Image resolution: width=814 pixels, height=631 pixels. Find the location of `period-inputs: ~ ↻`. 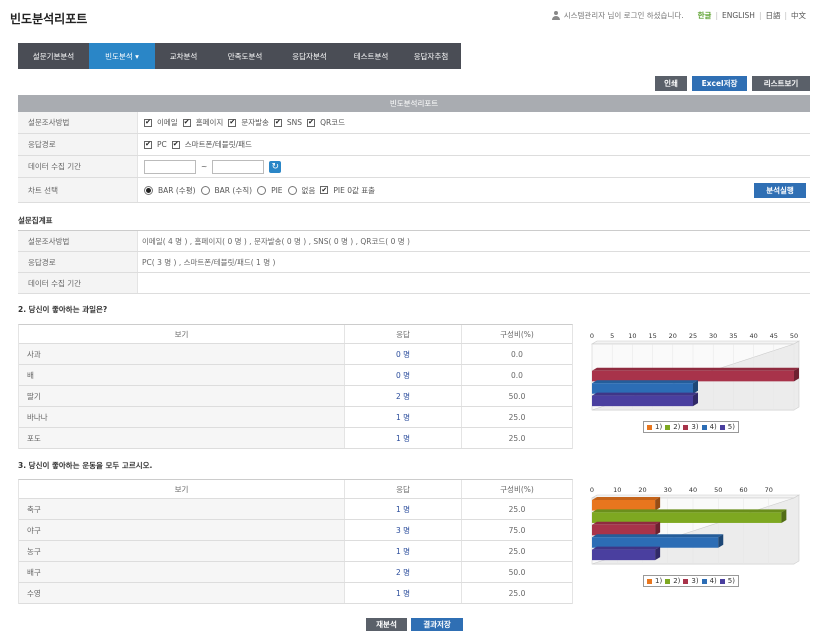

period-inputs: ~ ↻ is located at coordinates (474, 166).